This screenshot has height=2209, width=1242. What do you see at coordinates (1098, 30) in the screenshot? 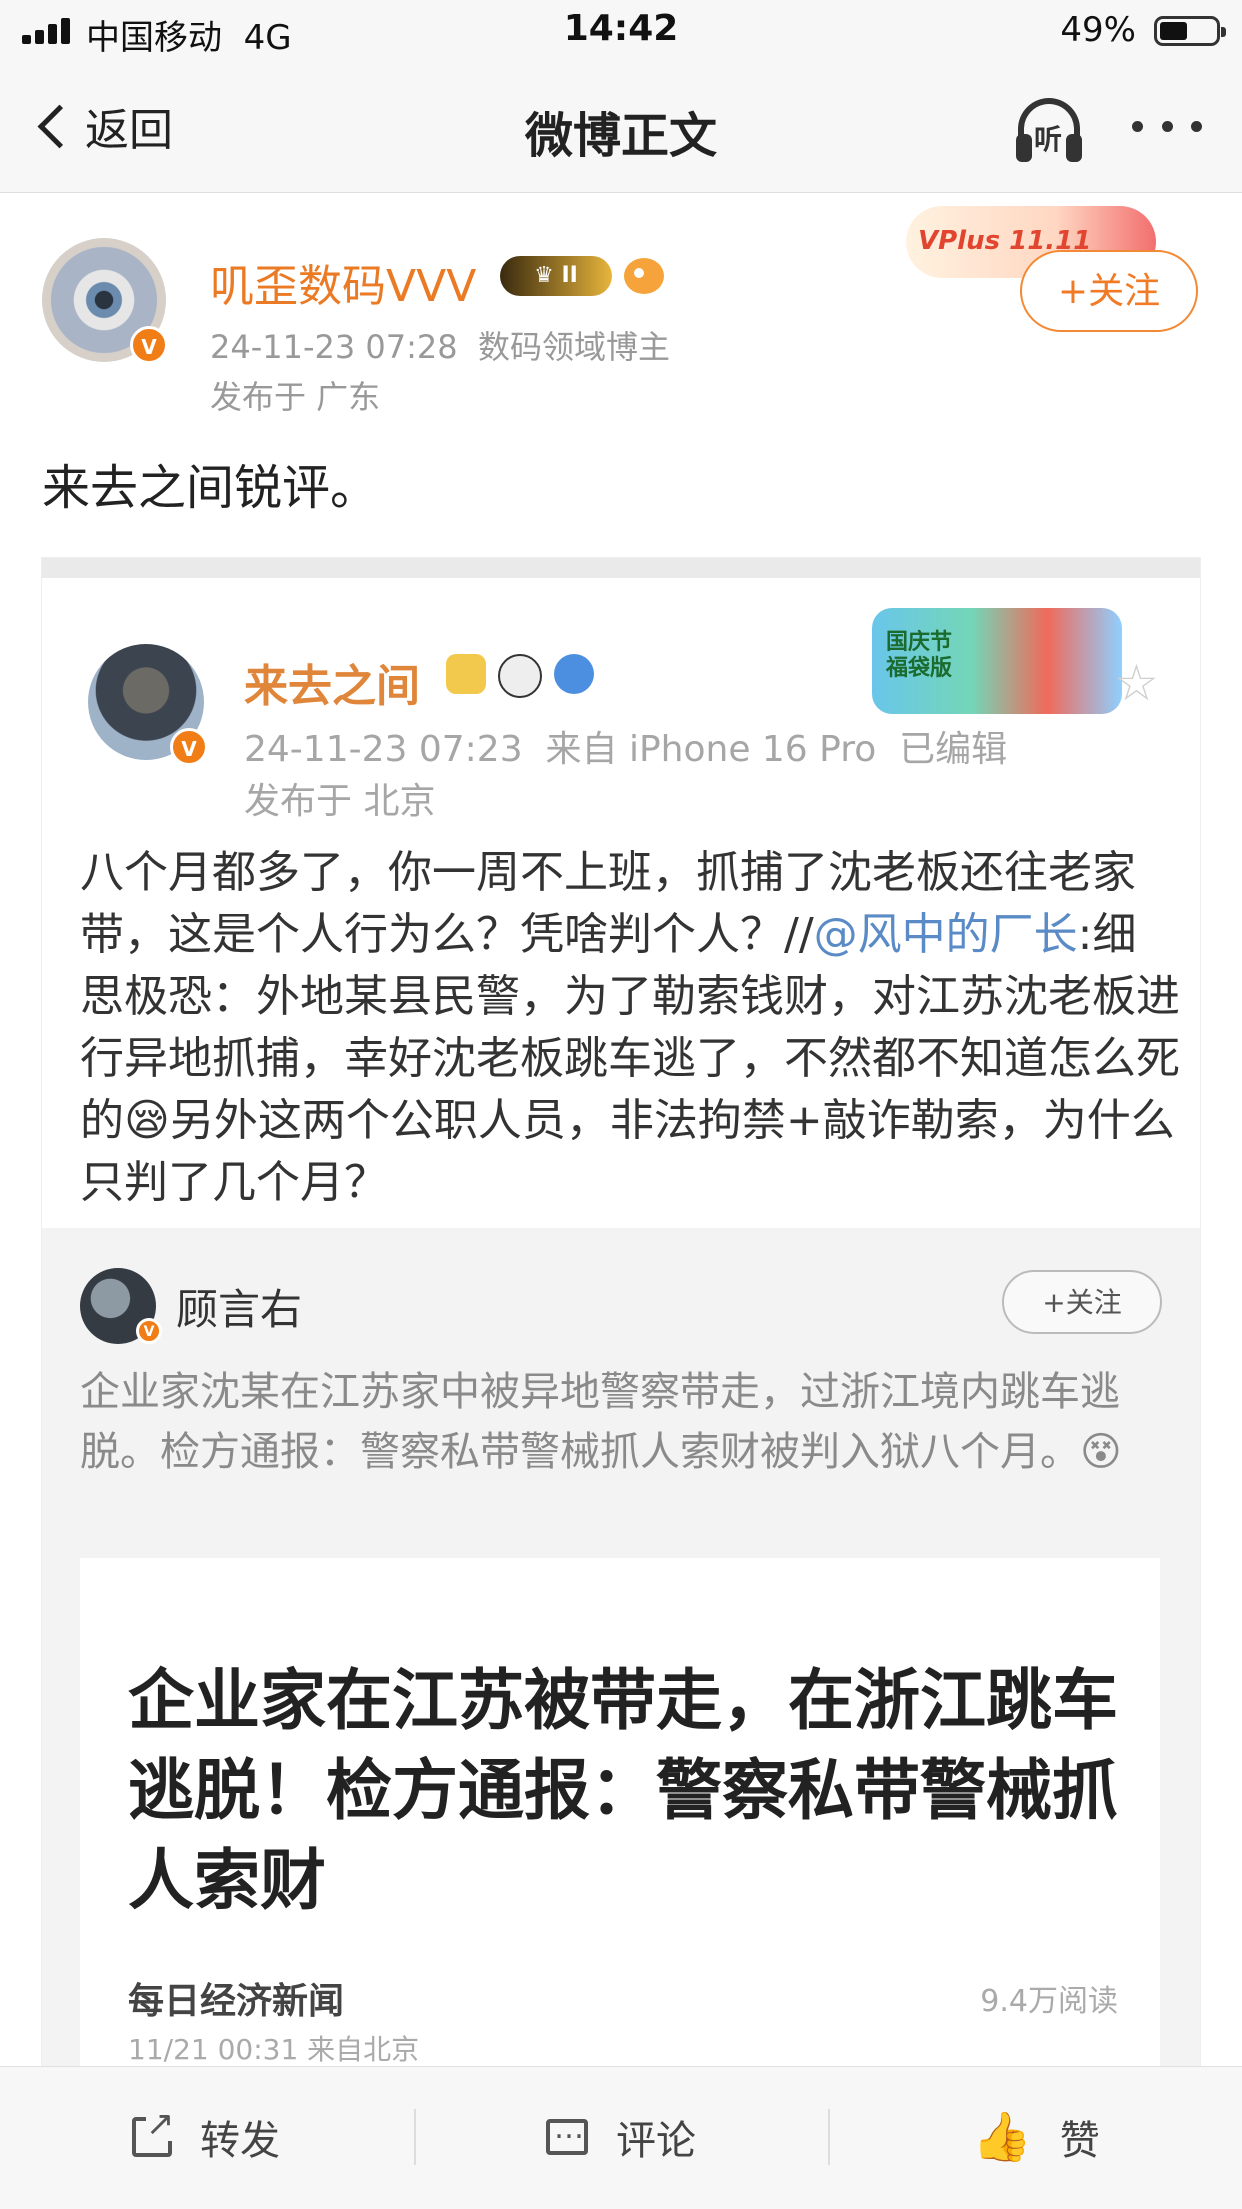
I see `battery-percentage: 49%` at bounding box center [1098, 30].